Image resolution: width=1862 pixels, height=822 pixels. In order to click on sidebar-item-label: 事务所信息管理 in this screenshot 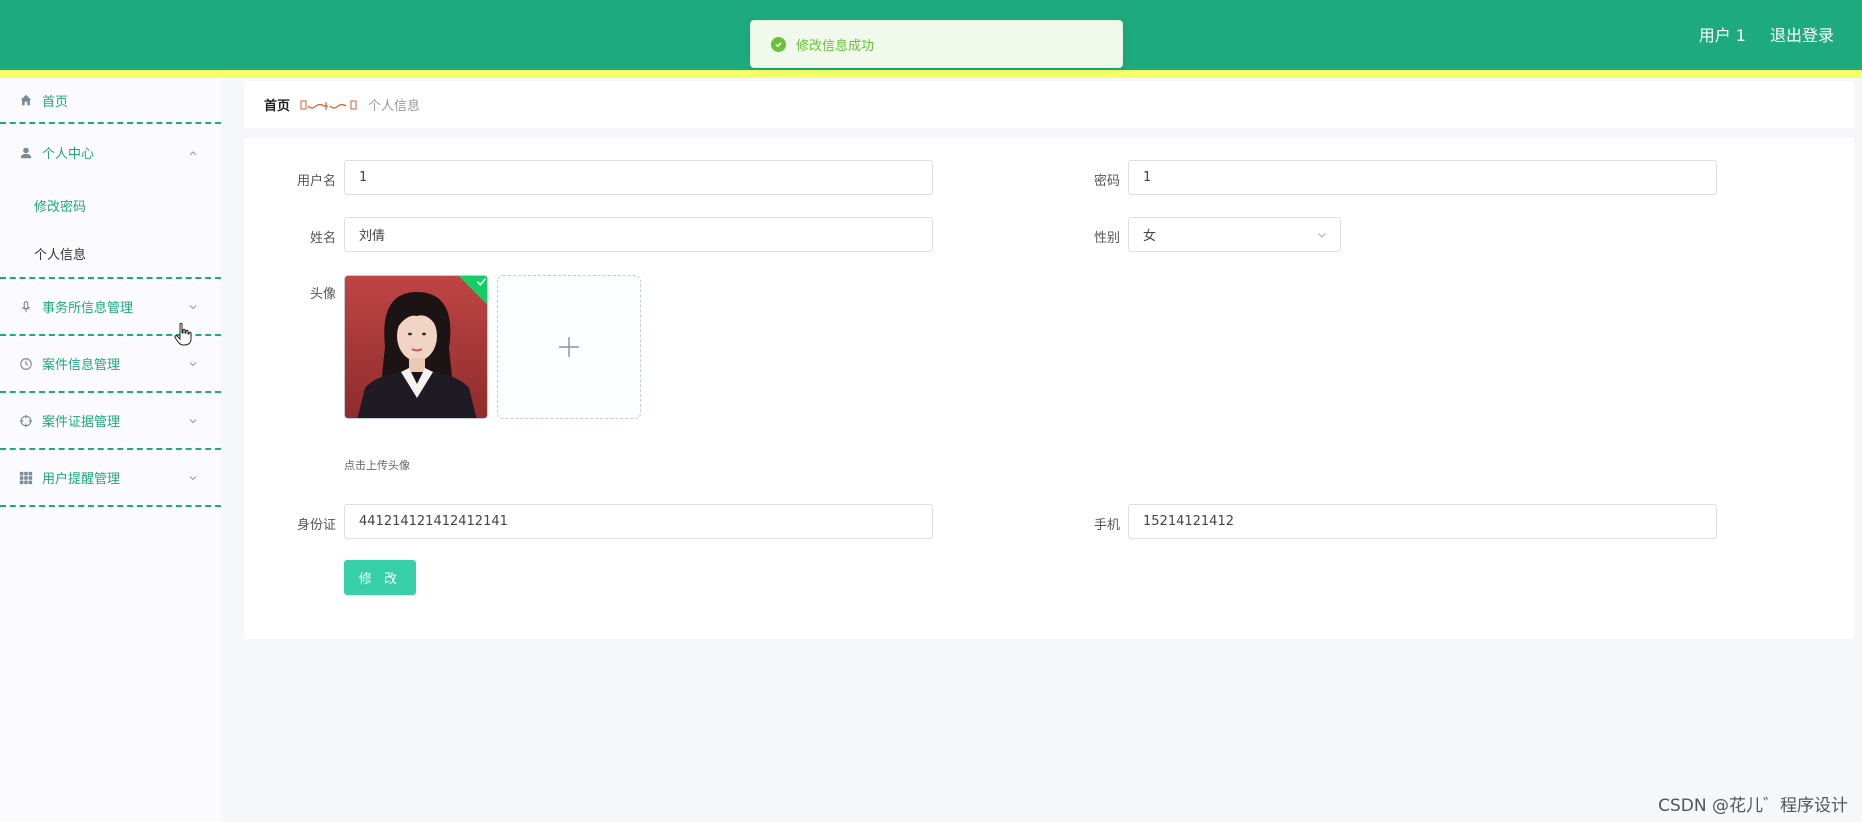, I will do `click(88, 308)`.